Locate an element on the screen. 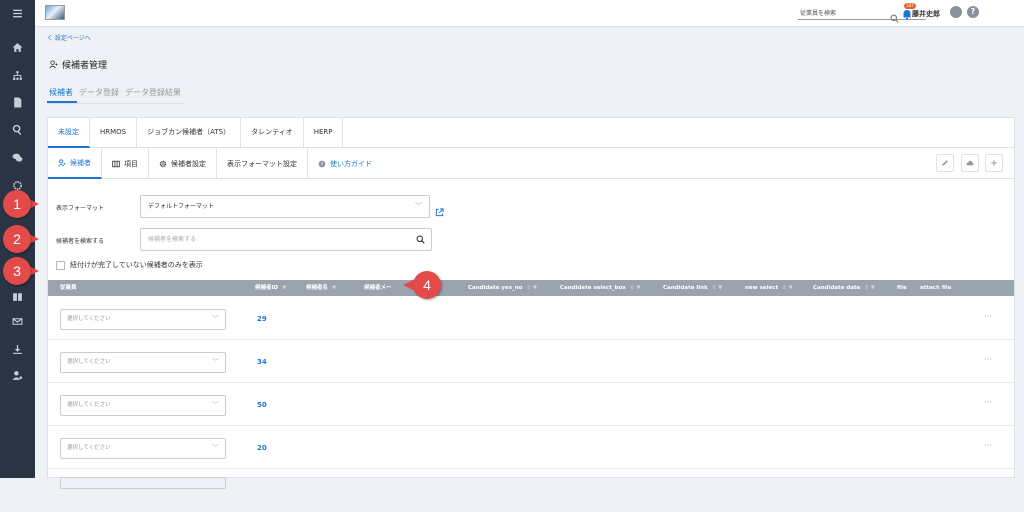 This screenshot has height=512, width=1024. column-employee: 従業員 is located at coordinates (68, 288).